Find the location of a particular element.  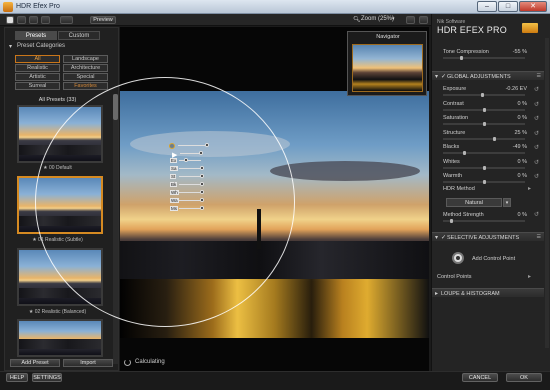

split-view-icon is located at coordinates (33, 20).